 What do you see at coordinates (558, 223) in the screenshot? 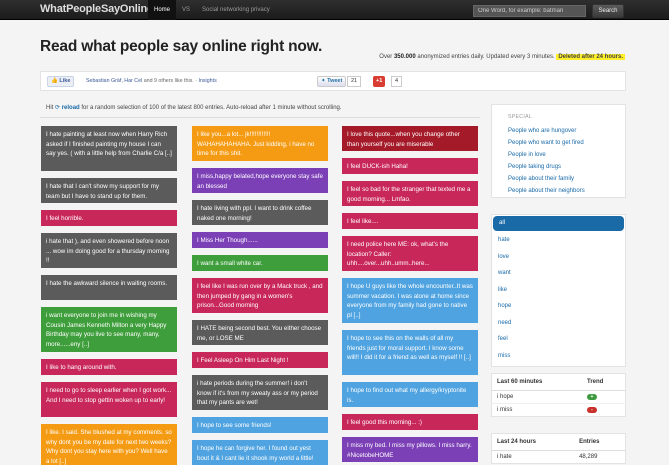
I see `filter-all: all` at bounding box center [558, 223].